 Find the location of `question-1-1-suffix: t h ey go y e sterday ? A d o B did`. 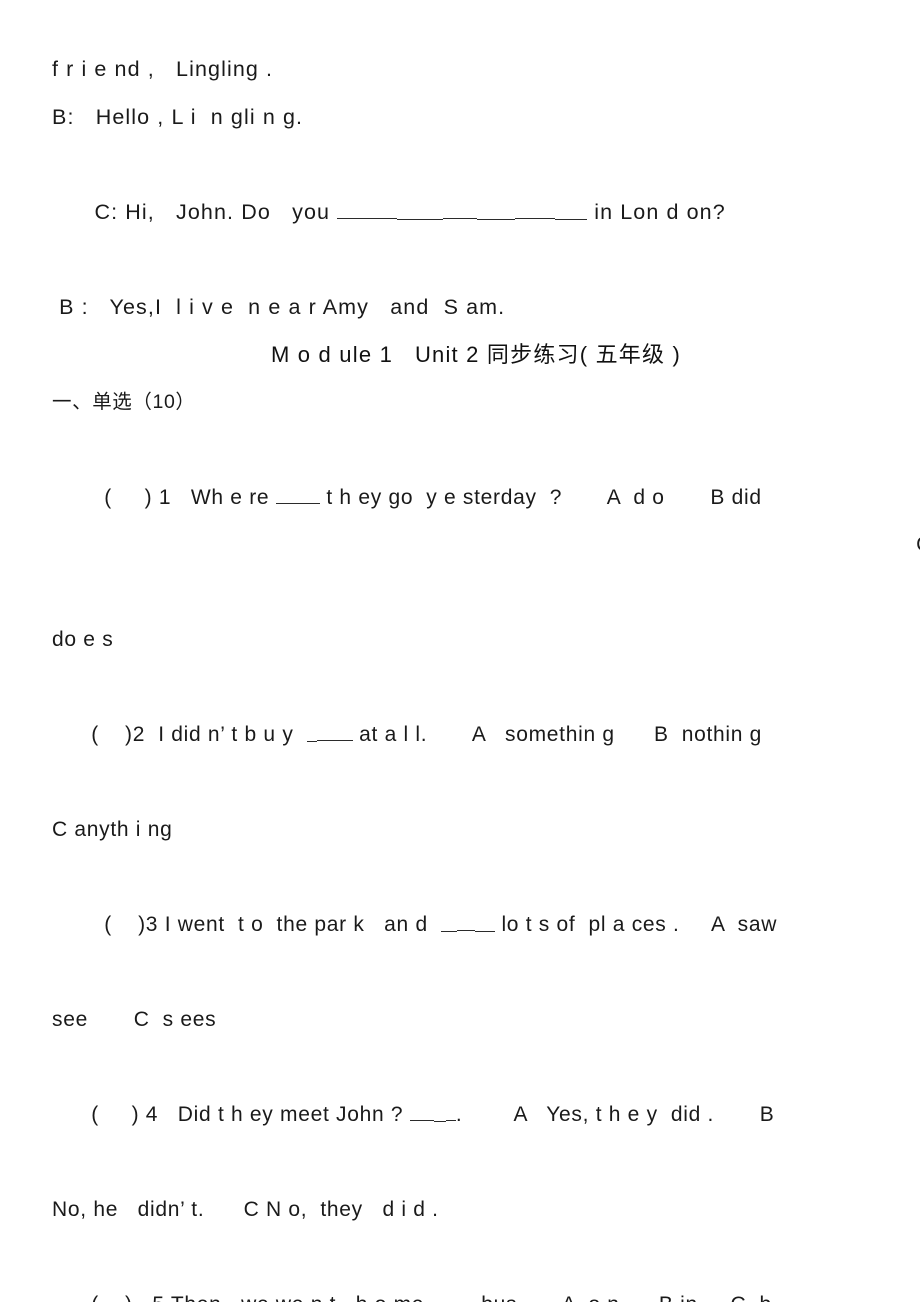

question-1-1-suffix: t h ey go y e sterday ? A d o B did is located at coordinates (540, 497).